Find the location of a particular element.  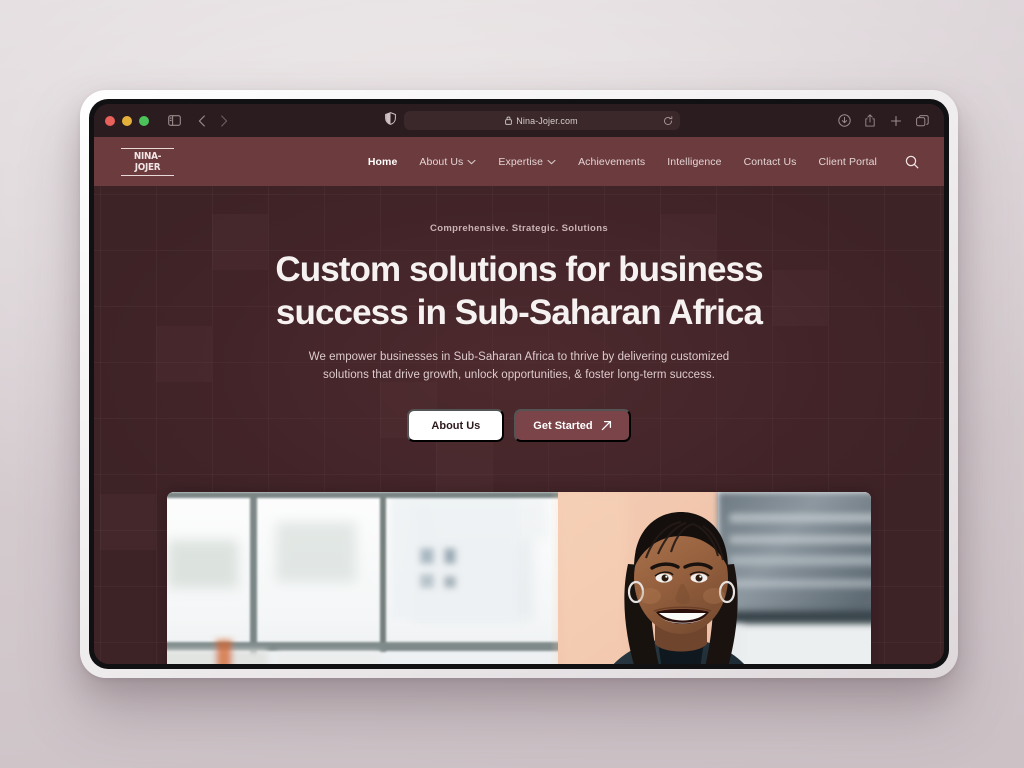

nav-item-expertise: Expertise is located at coordinates (527, 162).